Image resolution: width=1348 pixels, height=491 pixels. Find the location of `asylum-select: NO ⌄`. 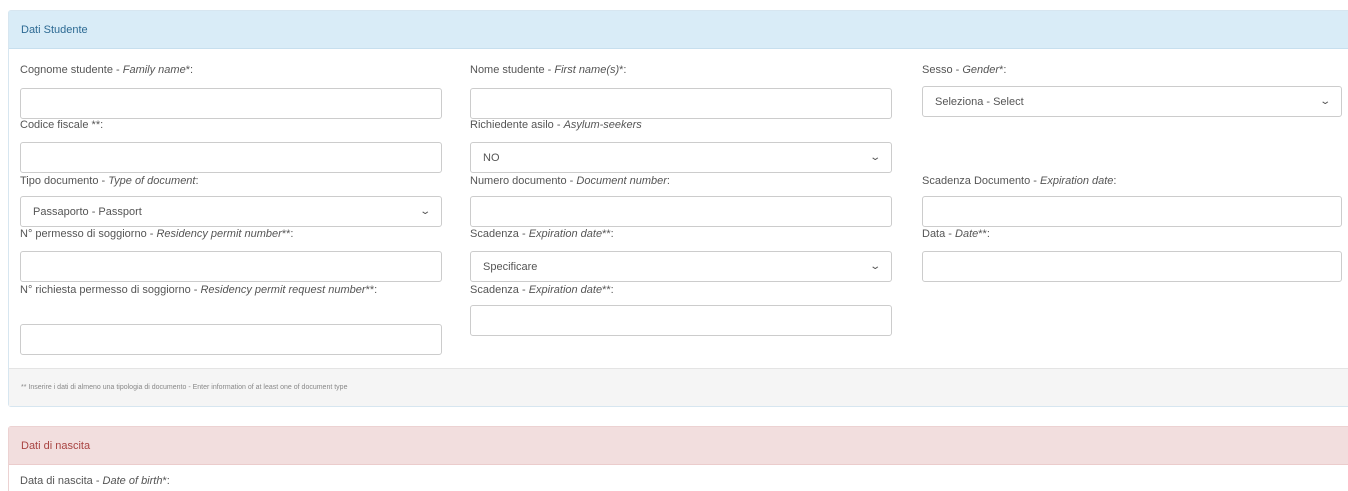

asylum-select: NO ⌄ is located at coordinates (681, 157).